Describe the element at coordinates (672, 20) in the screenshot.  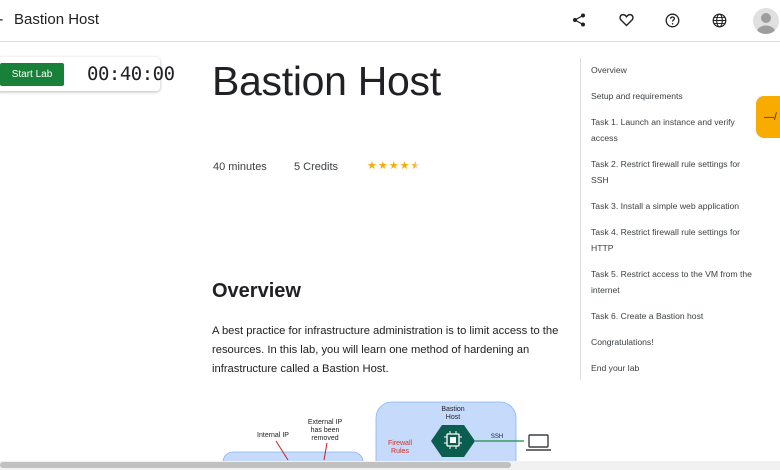
I see `help-icon` at that location.